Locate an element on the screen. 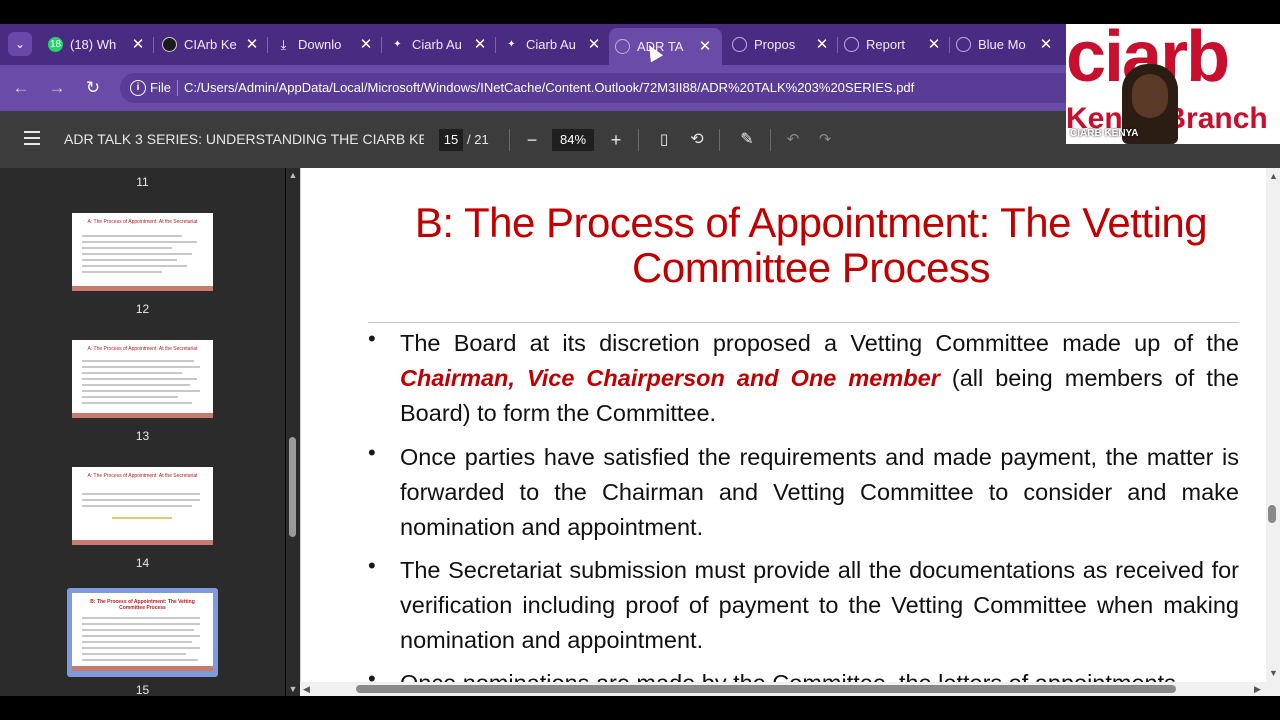  tab-title: CIArb Ke is located at coordinates (210, 44).